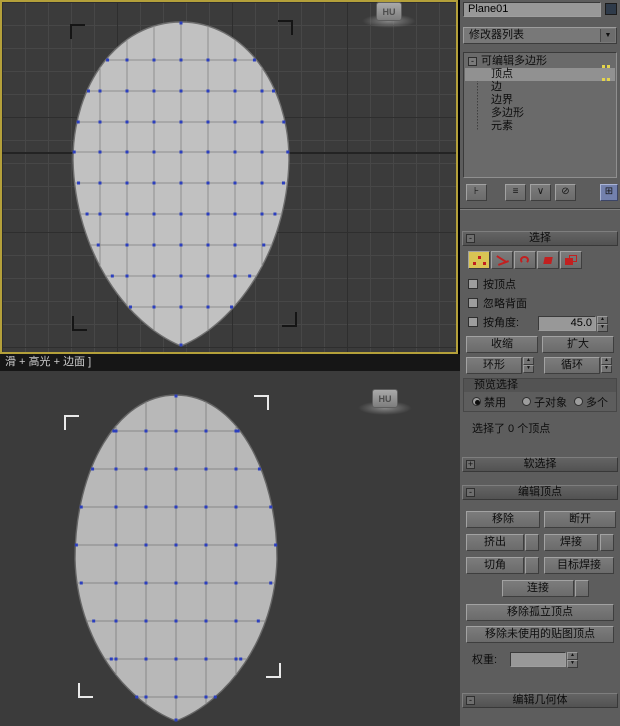  What do you see at coordinates (607, 542) in the screenshot?
I see `weld-settings-button` at bounding box center [607, 542].